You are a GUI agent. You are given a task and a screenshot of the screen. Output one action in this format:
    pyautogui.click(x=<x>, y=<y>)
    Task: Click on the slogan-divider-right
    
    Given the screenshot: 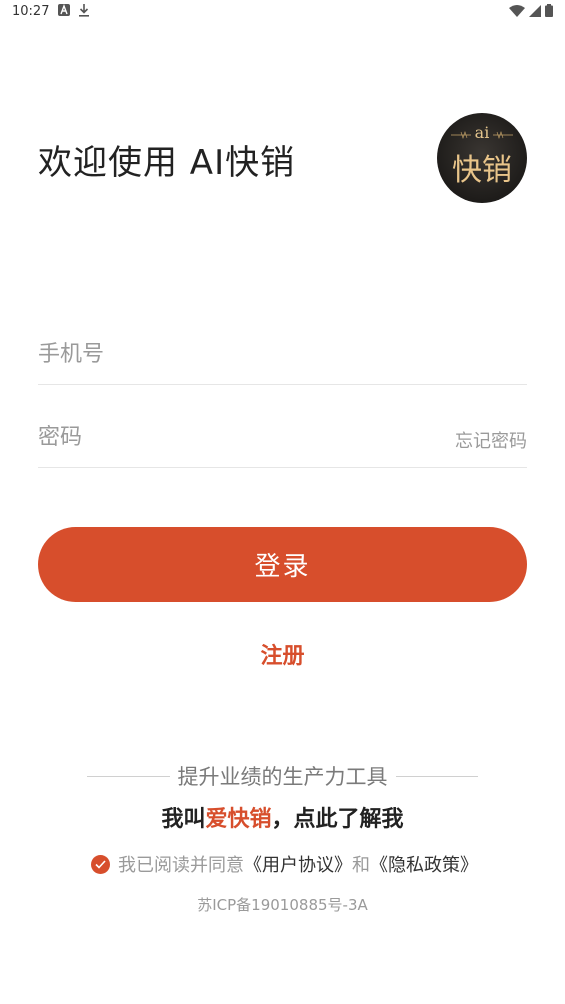 What is the action you would take?
    pyautogui.click(x=436, y=776)
    